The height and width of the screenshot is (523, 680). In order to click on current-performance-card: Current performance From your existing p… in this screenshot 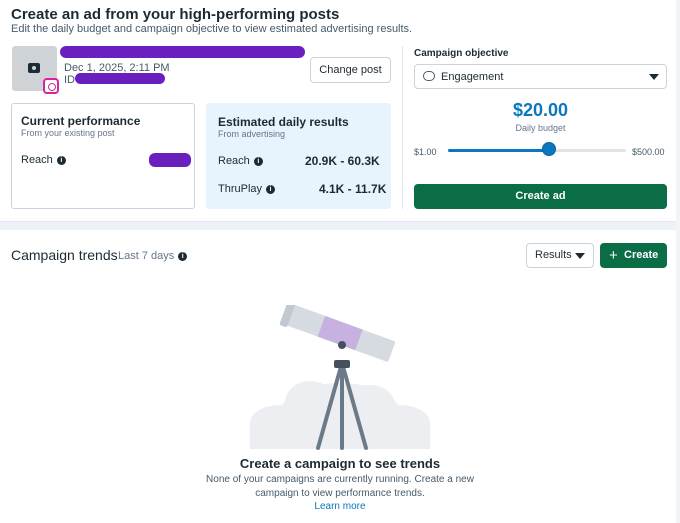, I will do `click(103, 156)`.